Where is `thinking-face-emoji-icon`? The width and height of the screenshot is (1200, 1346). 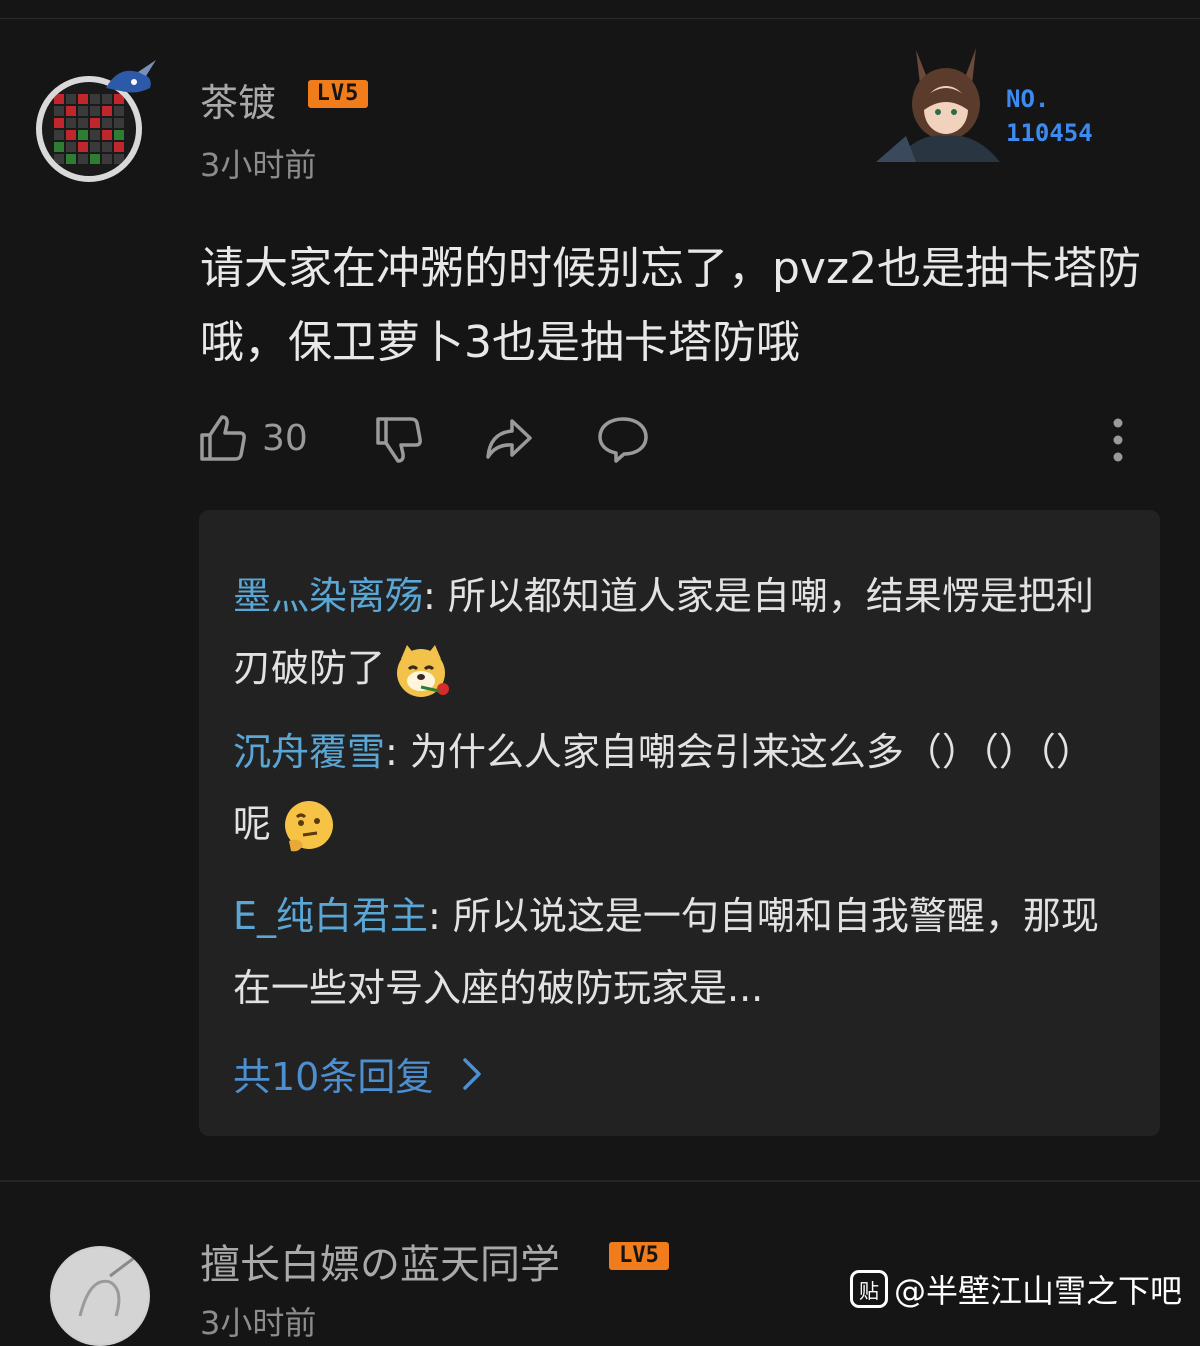 thinking-face-emoji-icon is located at coordinates (309, 825).